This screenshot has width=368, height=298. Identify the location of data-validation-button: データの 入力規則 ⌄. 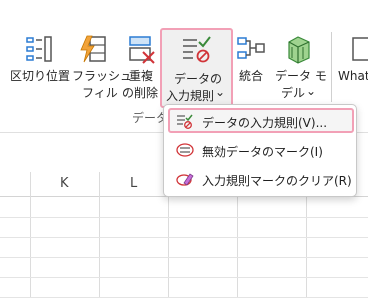
(196, 68).